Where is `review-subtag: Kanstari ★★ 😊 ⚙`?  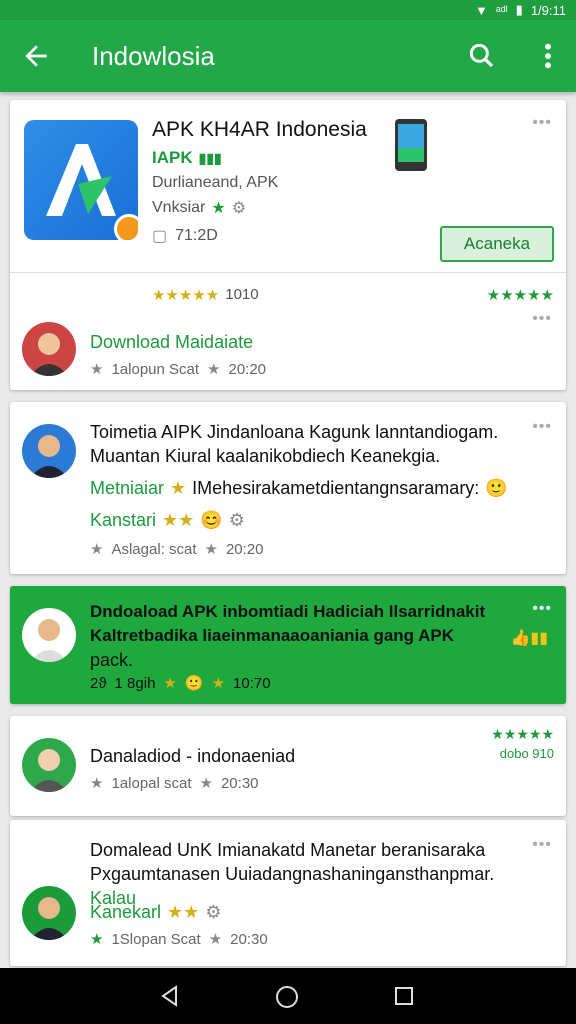
review-subtag: Kanstari ★★ 😊 ⚙ is located at coordinates (167, 520).